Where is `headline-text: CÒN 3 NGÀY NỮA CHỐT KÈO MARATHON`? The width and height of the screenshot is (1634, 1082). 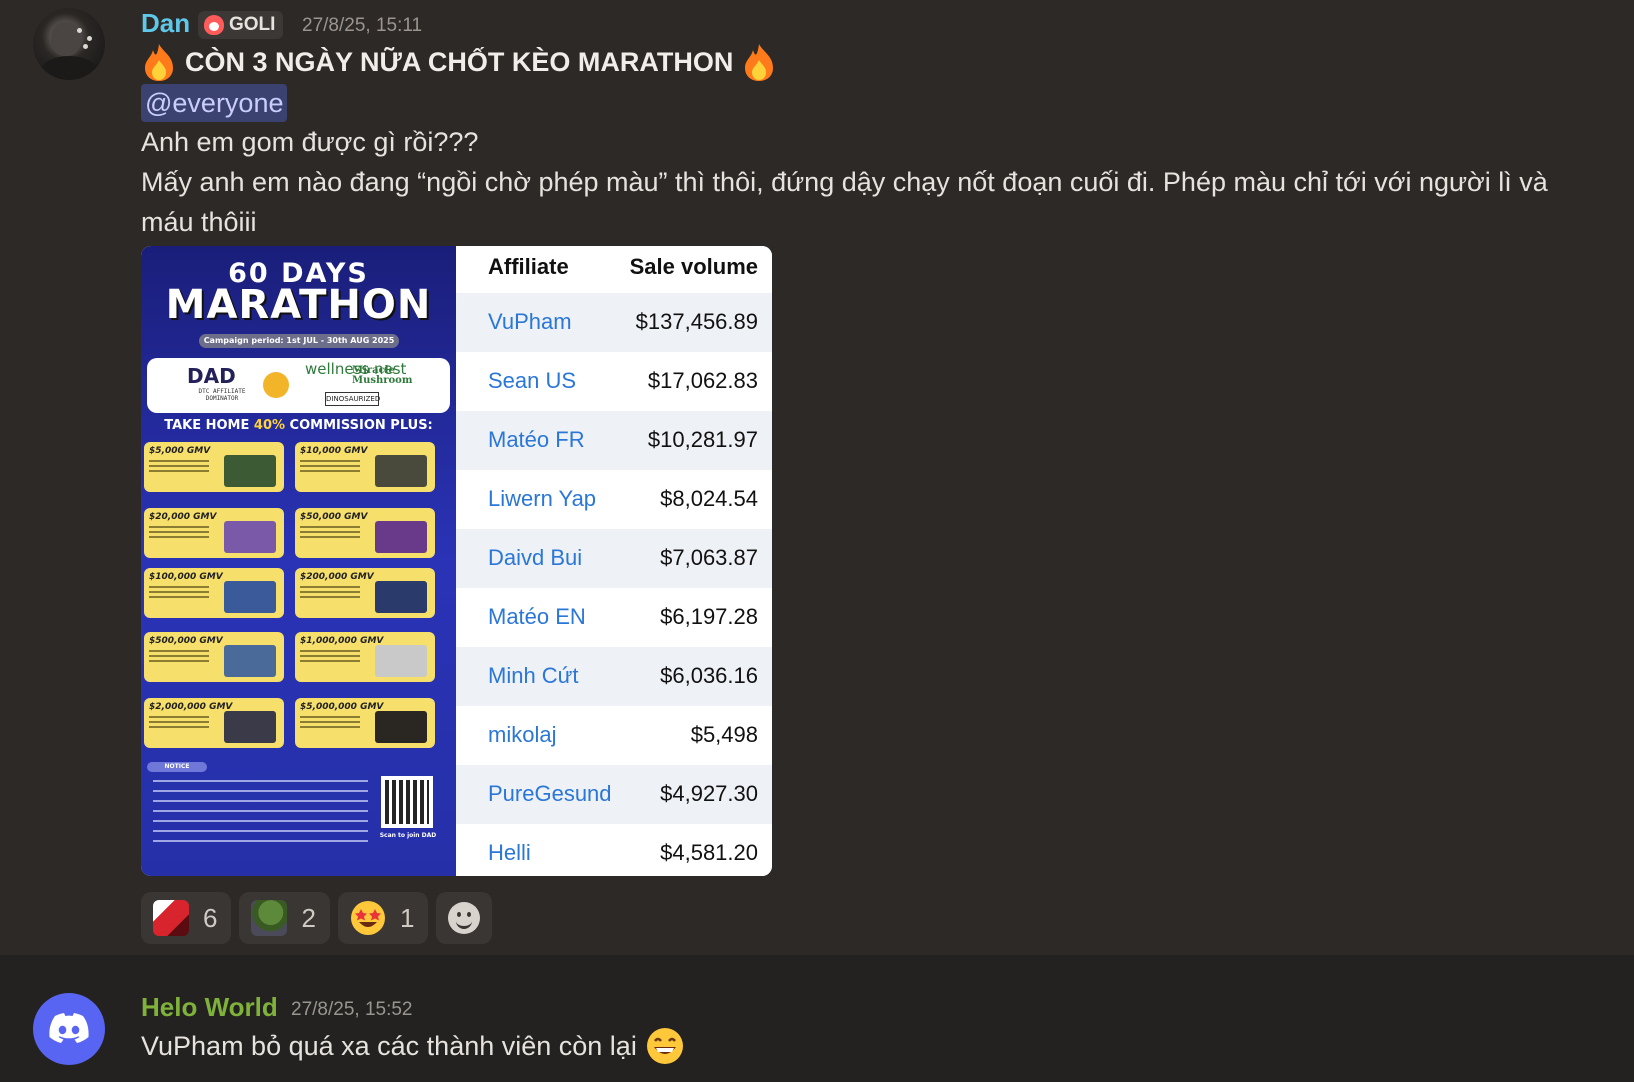
headline-text: CÒN 3 NGÀY NỮA CHỐT KÈO MARATHON is located at coordinates (459, 61).